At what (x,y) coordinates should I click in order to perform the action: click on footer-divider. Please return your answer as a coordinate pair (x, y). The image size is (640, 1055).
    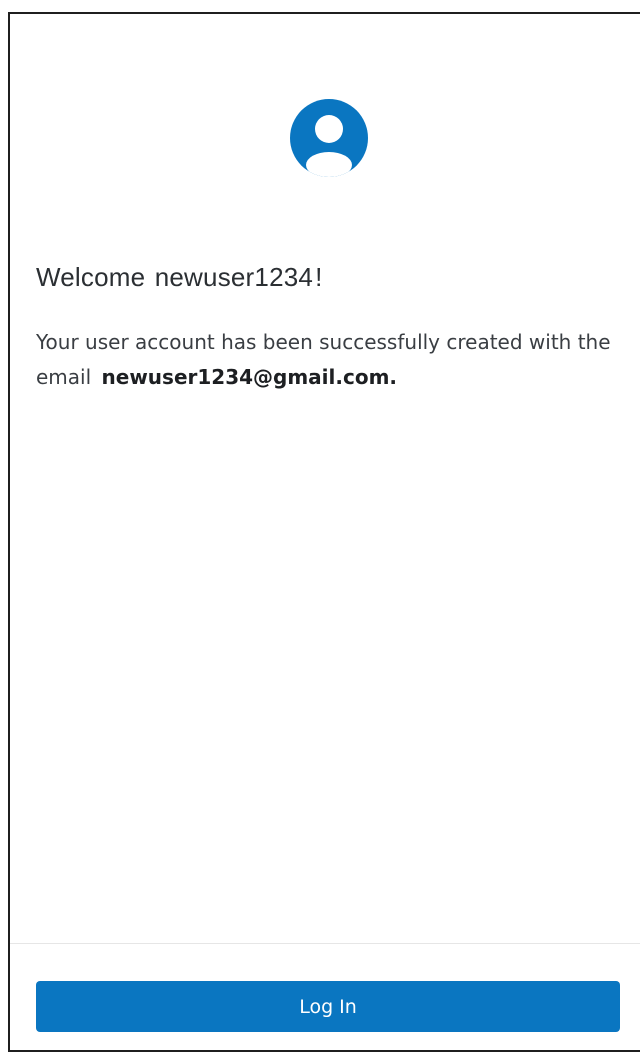
    Looking at the image, I should click on (325, 943).